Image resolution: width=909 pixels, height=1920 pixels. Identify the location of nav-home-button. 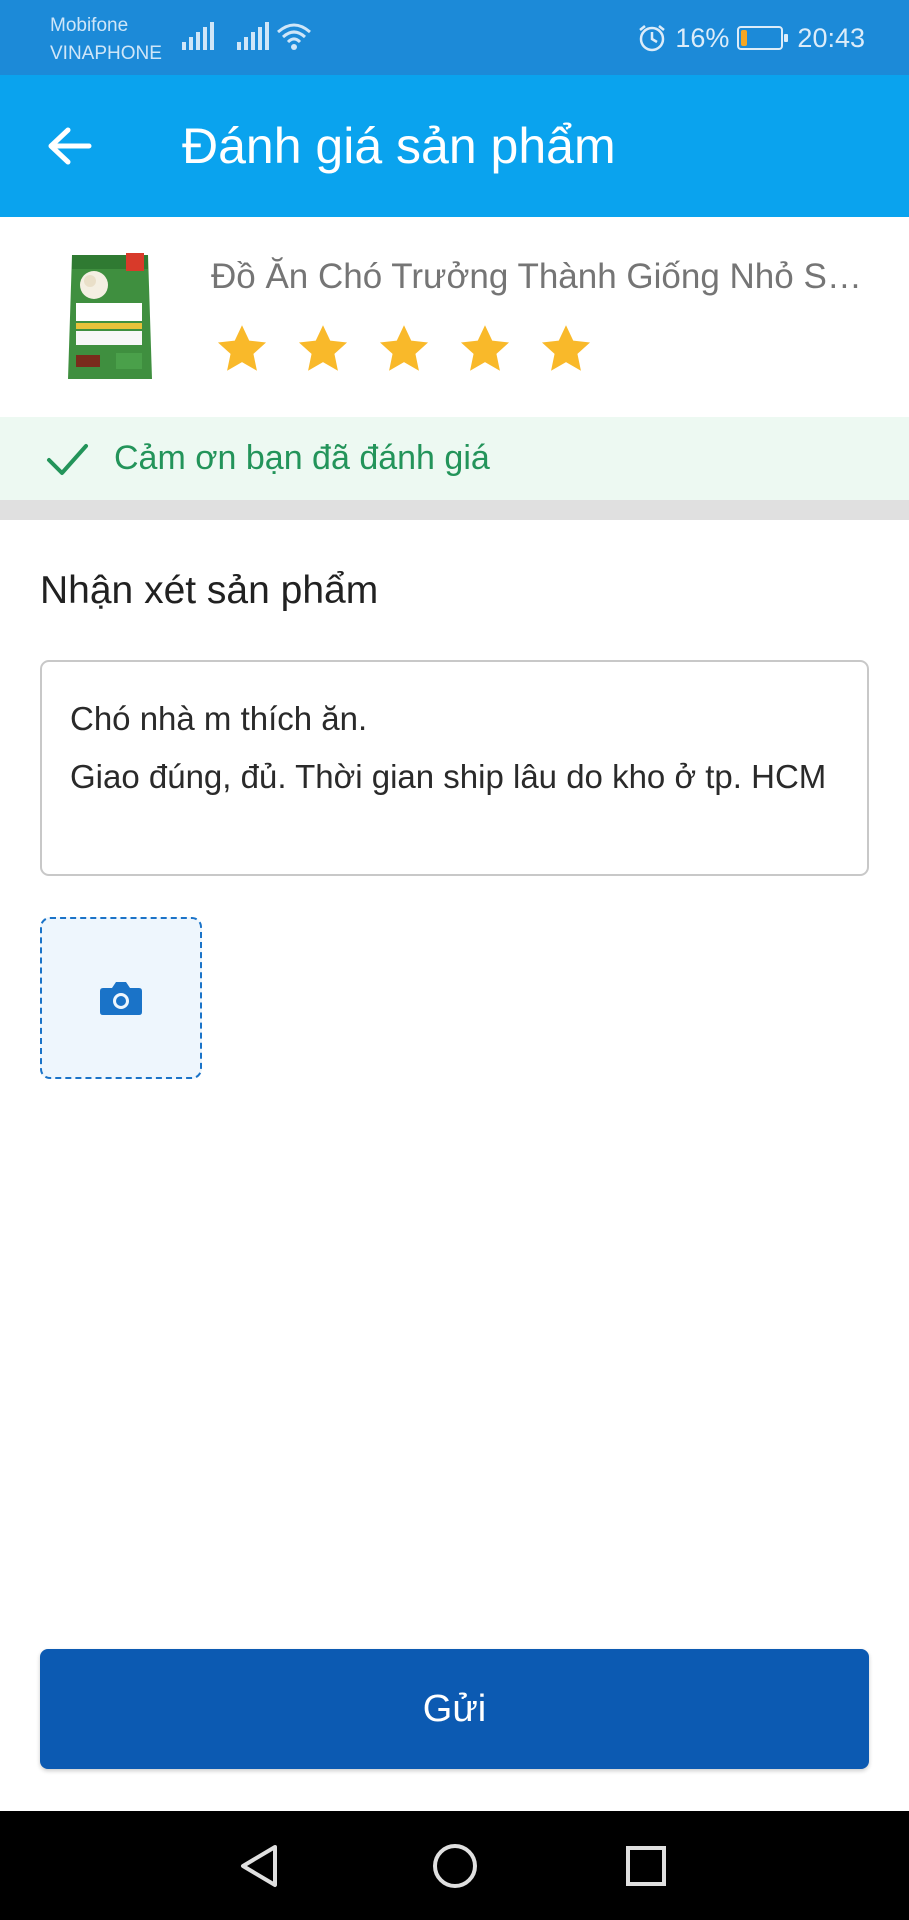
(455, 1866).